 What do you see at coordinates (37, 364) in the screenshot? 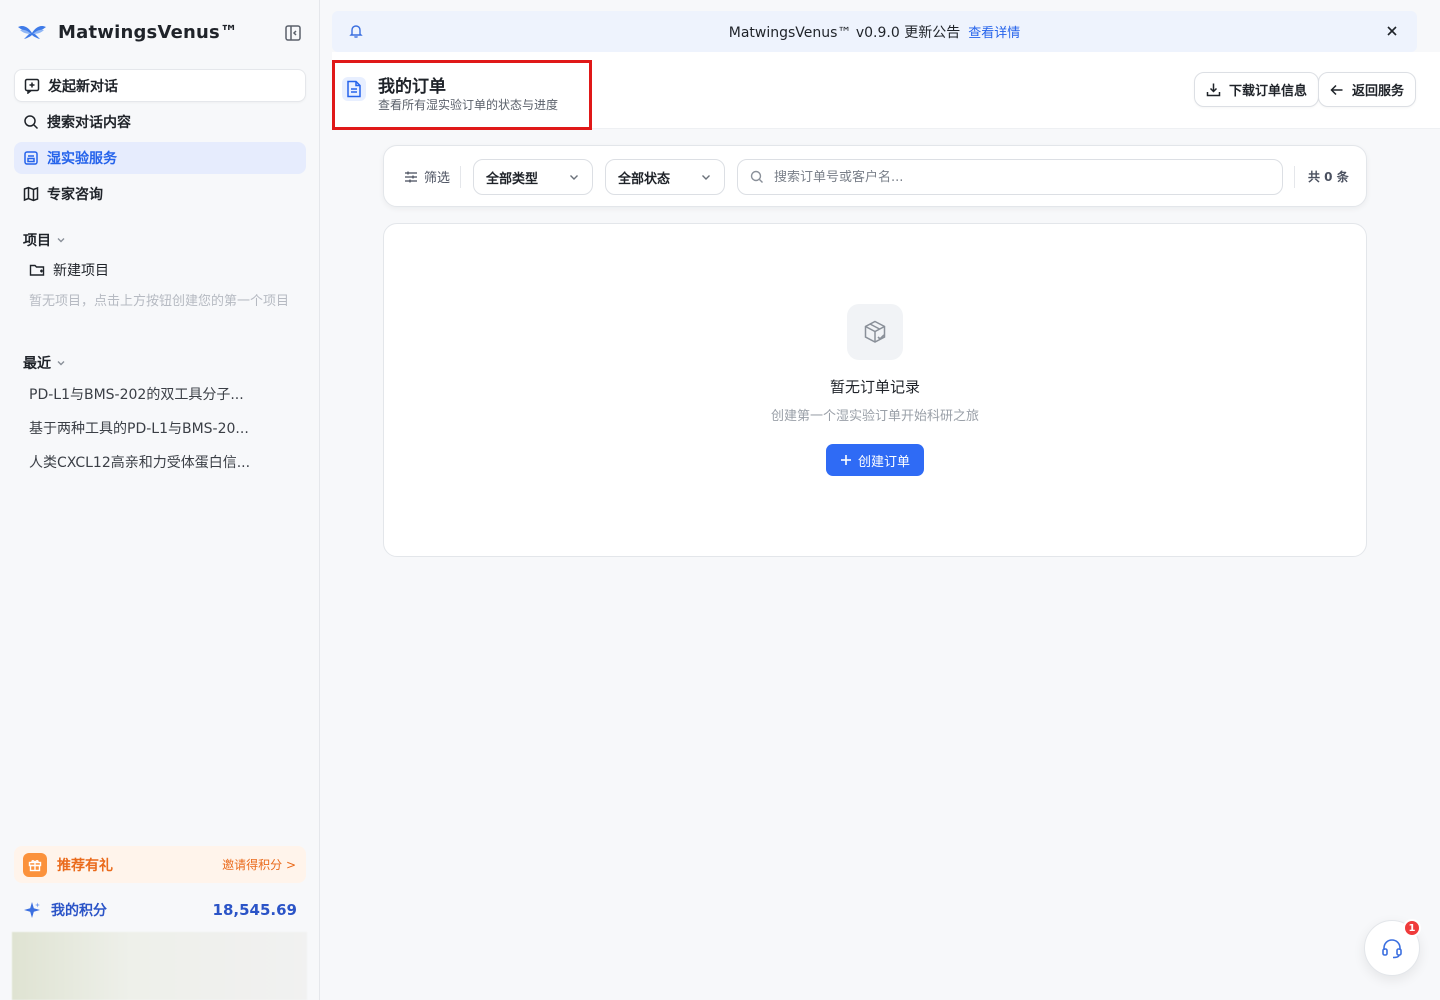
I see `recent-heading: 最近` at bounding box center [37, 364].